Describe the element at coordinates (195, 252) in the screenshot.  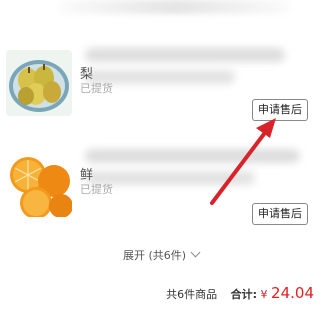
I see `chevron-down-icon` at that location.